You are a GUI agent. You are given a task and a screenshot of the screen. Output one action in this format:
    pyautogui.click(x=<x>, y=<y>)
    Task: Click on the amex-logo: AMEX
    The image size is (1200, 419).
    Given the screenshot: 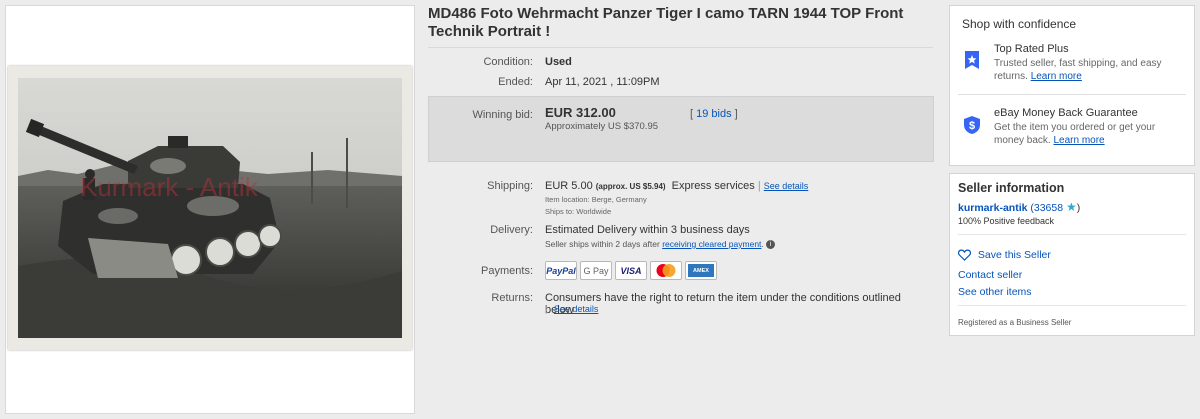 What is the action you would take?
    pyautogui.click(x=701, y=270)
    